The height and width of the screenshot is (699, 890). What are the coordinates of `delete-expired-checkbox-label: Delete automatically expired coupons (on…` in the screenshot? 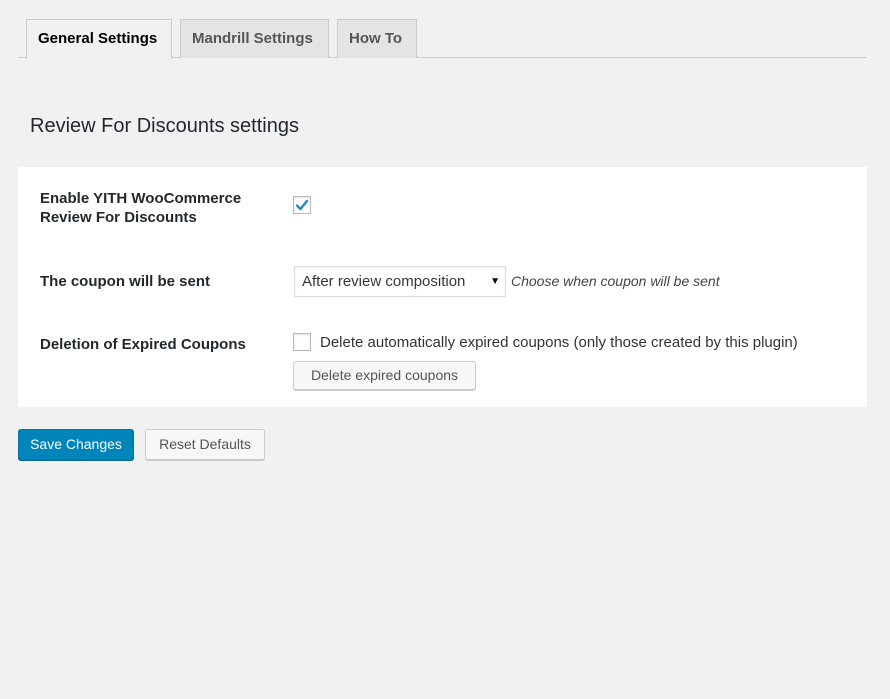 It's located at (559, 342).